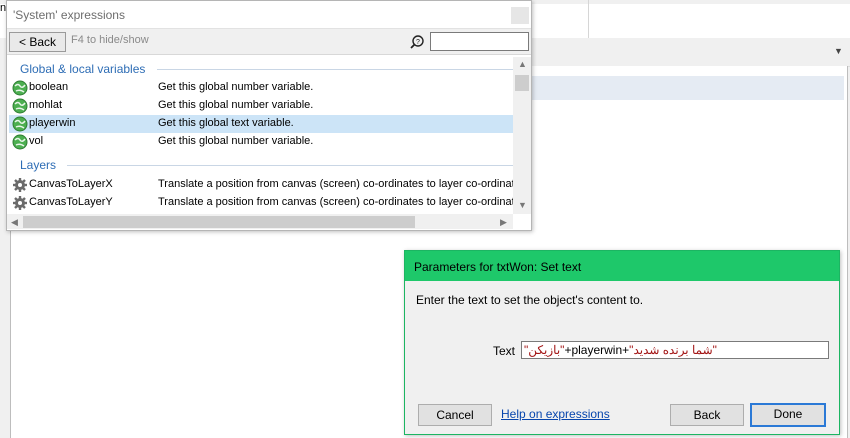 Image resolution: width=850 pixels, height=438 pixels. Describe the element at coordinates (14, 222) in the screenshot. I see `scroll-left-icon: ◀` at that location.